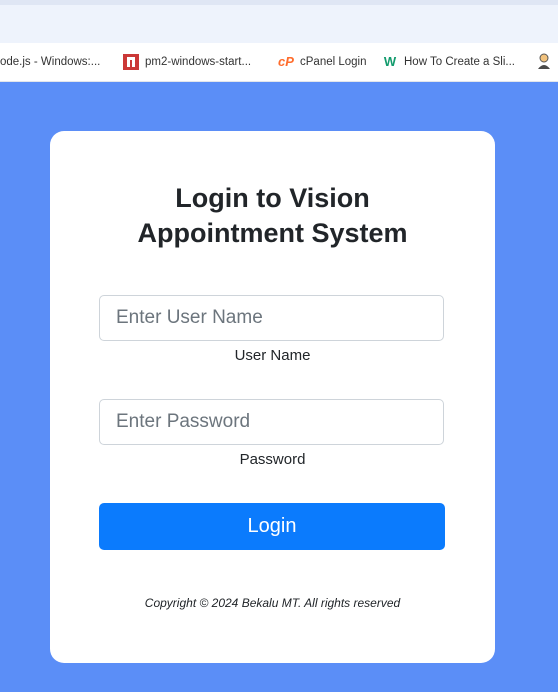  I want to click on title-line-2: Appointment System, so click(272, 233).